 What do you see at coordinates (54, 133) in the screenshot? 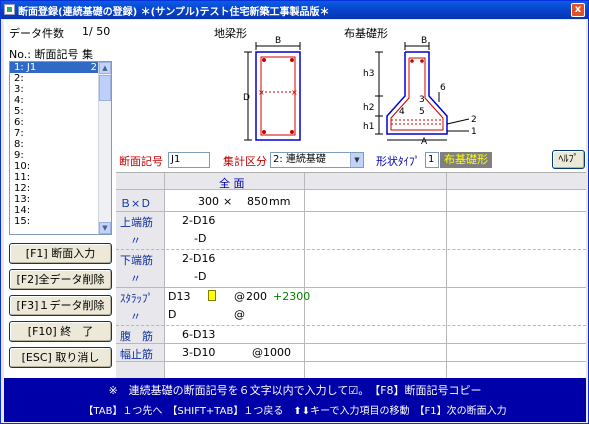
I see `list-item: 7:` at bounding box center [54, 133].